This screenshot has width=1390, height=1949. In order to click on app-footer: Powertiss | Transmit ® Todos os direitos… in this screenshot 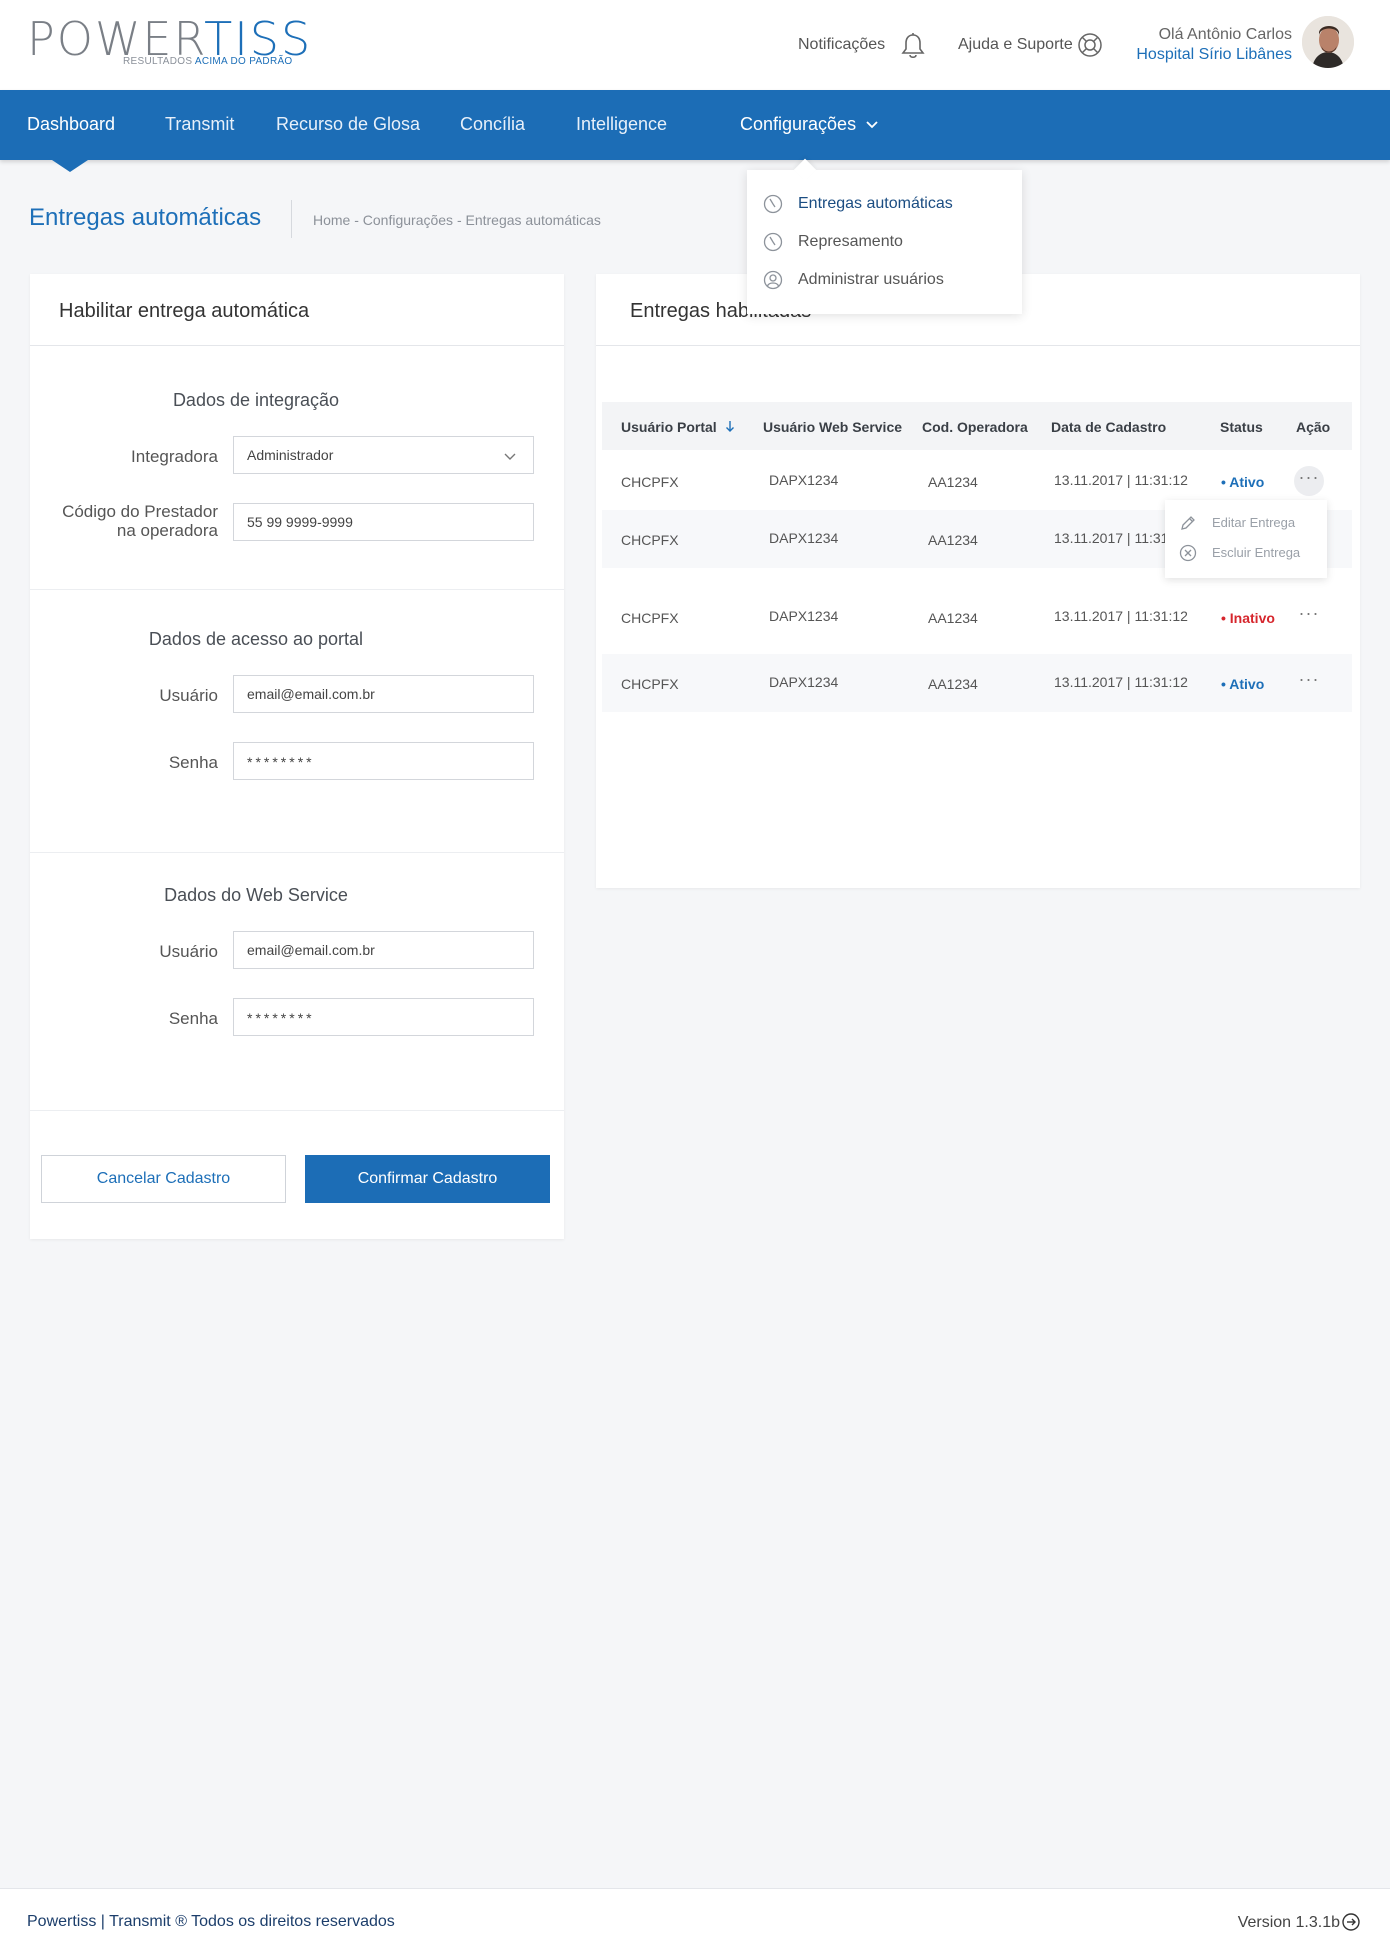, I will do `click(695, 1918)`.